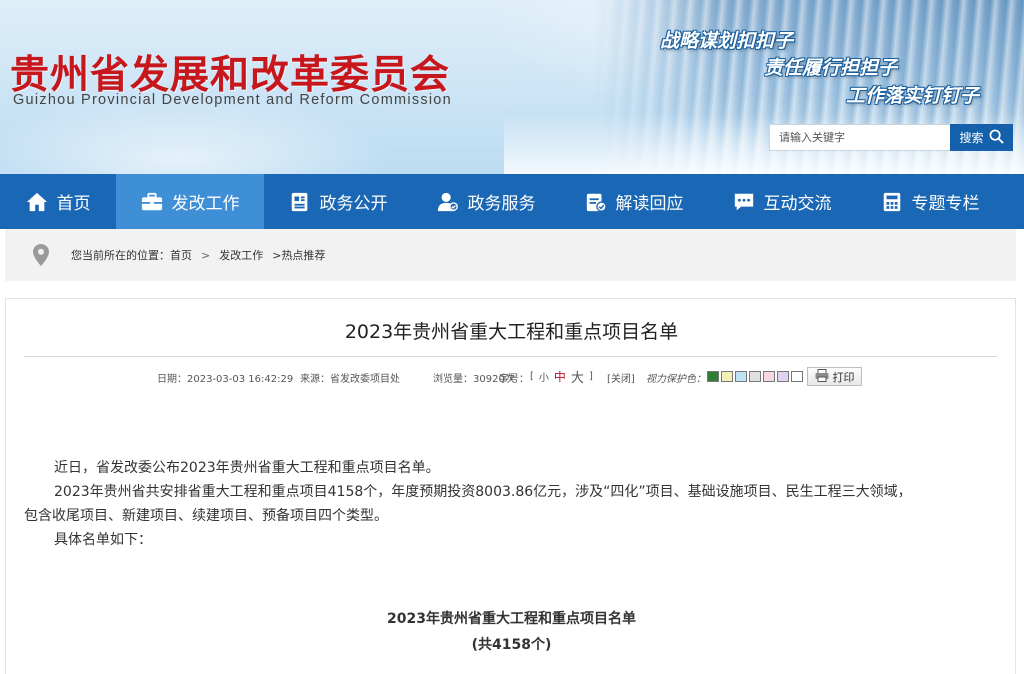  I want to click on nav-item-label: 解读回应, so click(649, 204).